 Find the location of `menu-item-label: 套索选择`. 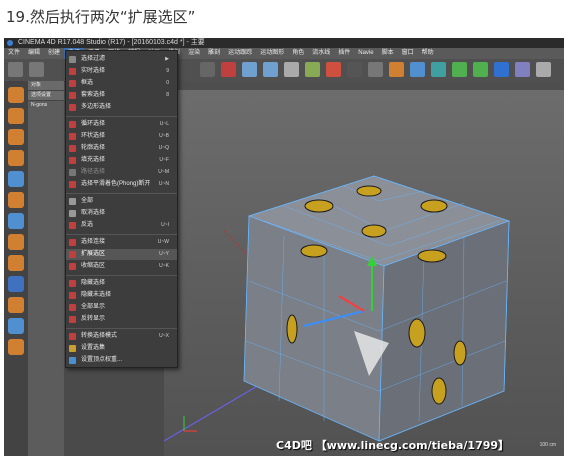

menu-item-label: 套索选择 is located at coordinates (93, 95).